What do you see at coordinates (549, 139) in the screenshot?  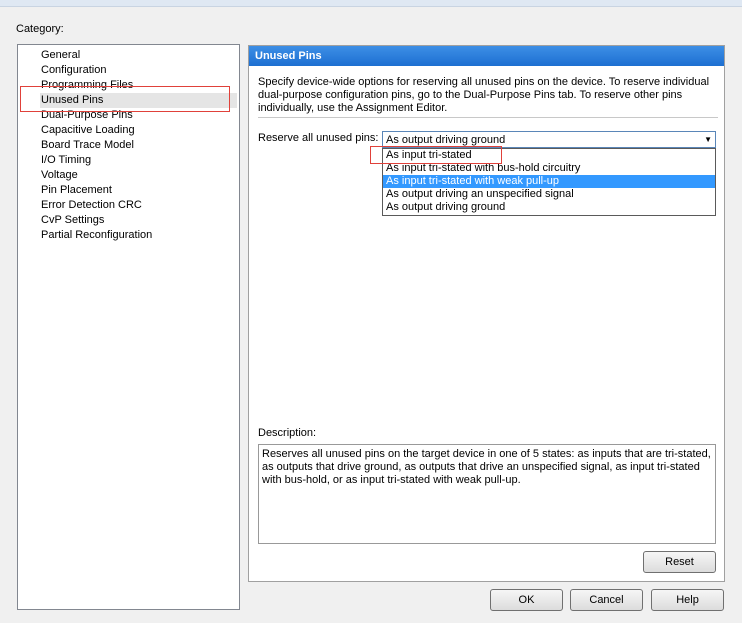 I see `reserve-unused-pins-combobox: As output driving ground ▼` at bounding box center [549, 139].